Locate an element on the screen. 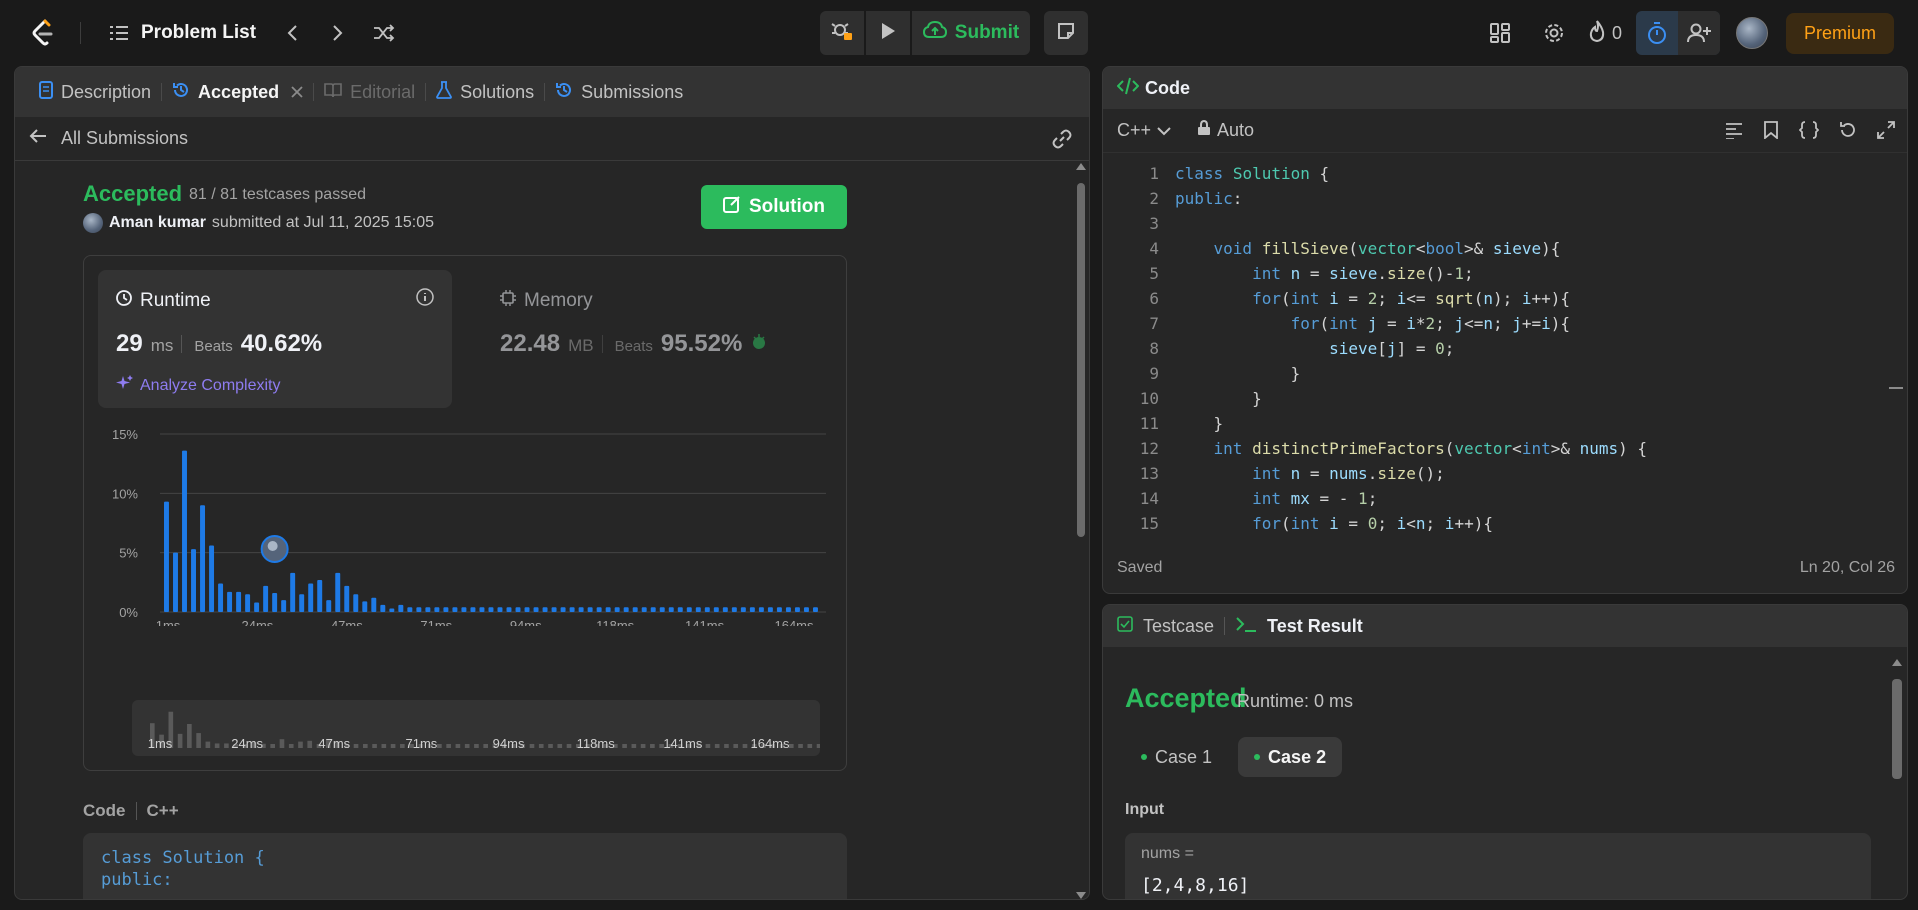 This screenshot has width=1918, height=910. problem-list-link: Problem List is located at coordinates (198, 33).